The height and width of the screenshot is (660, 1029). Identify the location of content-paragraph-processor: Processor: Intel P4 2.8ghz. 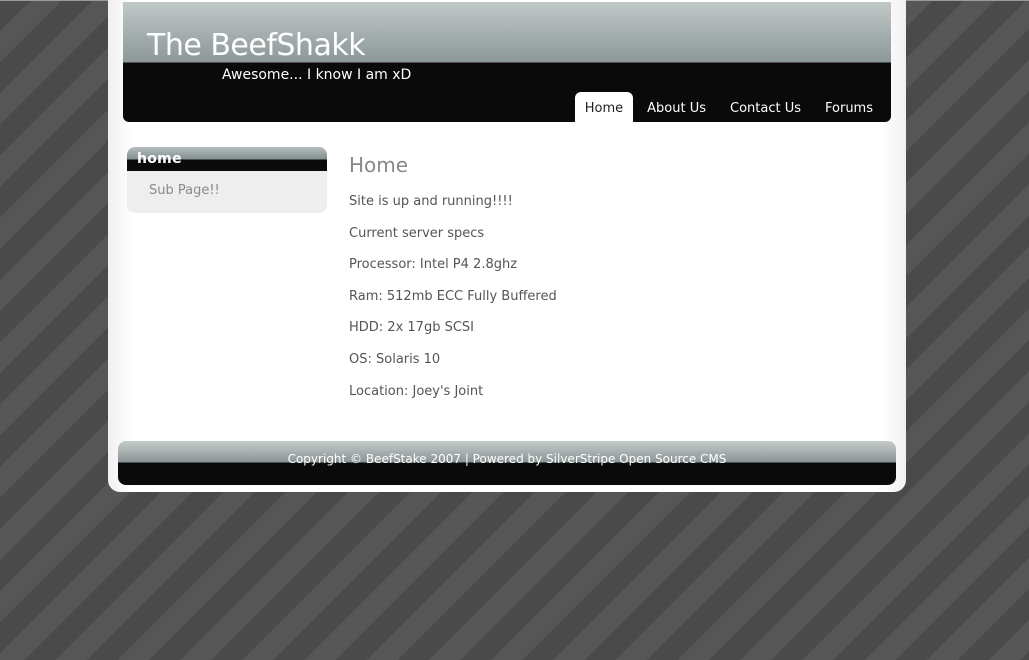
(433, 265).